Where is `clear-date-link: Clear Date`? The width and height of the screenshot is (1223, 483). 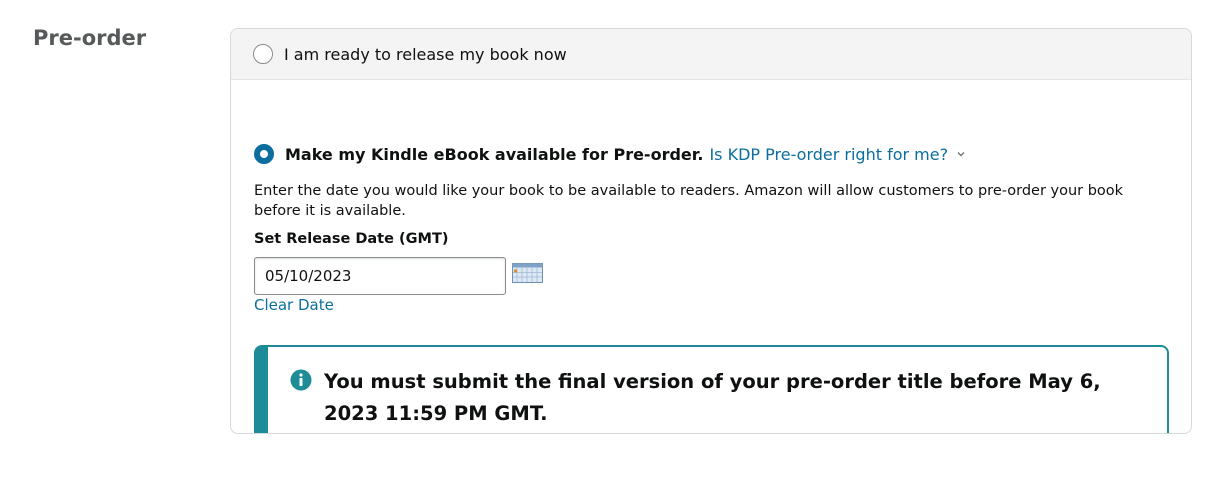
clear-date-link: Clear Date is located at coordinates (294, 305).